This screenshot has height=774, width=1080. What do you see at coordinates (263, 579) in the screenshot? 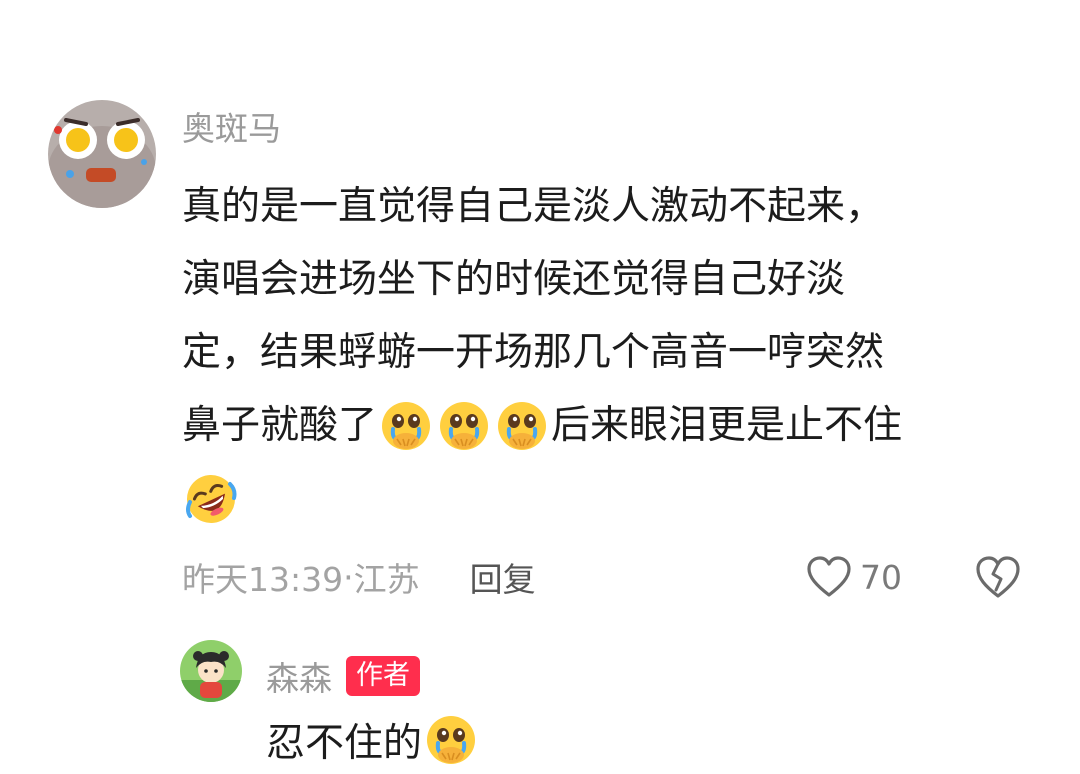
I see `comment-time: 昨天13:39` at bounding box center [263, 579].